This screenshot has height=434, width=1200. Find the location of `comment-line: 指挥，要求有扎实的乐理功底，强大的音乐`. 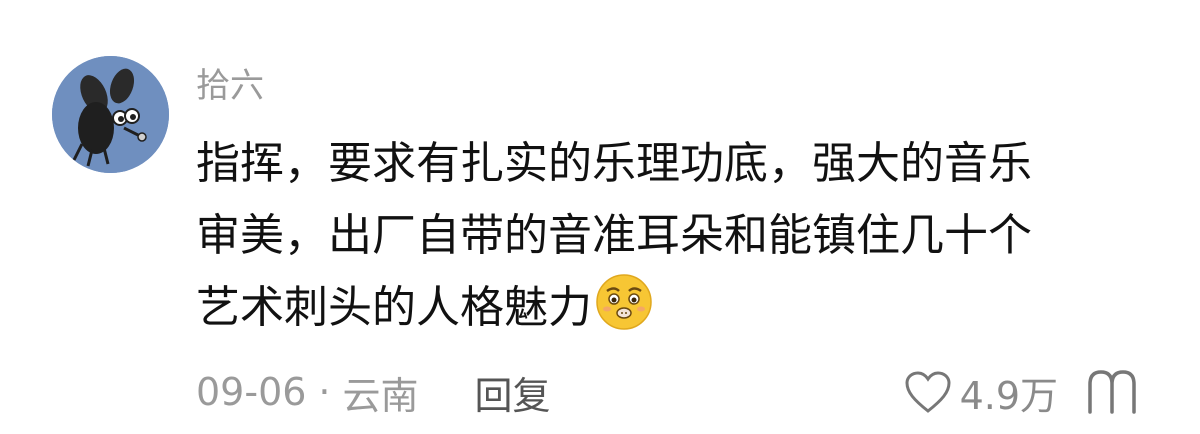

comment-line: 指挥，要求有扎实的乐理功底，强大的音乐 is located at coordinates (614, 163).